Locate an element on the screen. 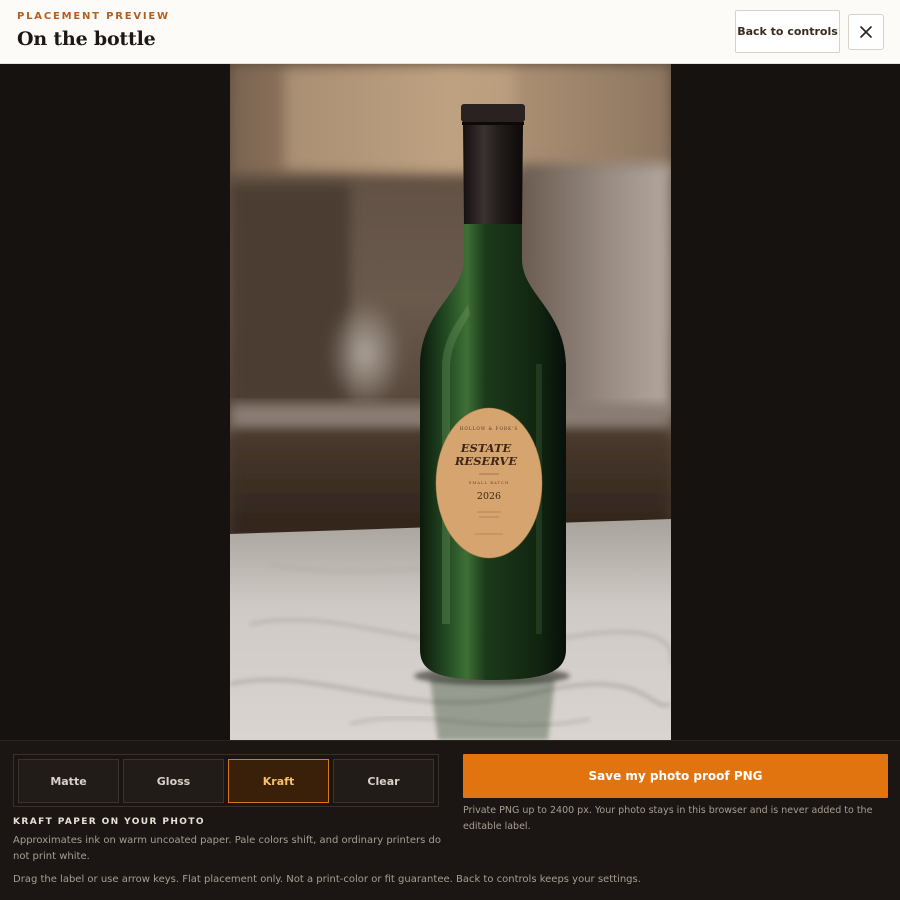 This screenshot has height=900, width=900. back-to-controls-button: Back to controls is located at coordinates (787, 31).